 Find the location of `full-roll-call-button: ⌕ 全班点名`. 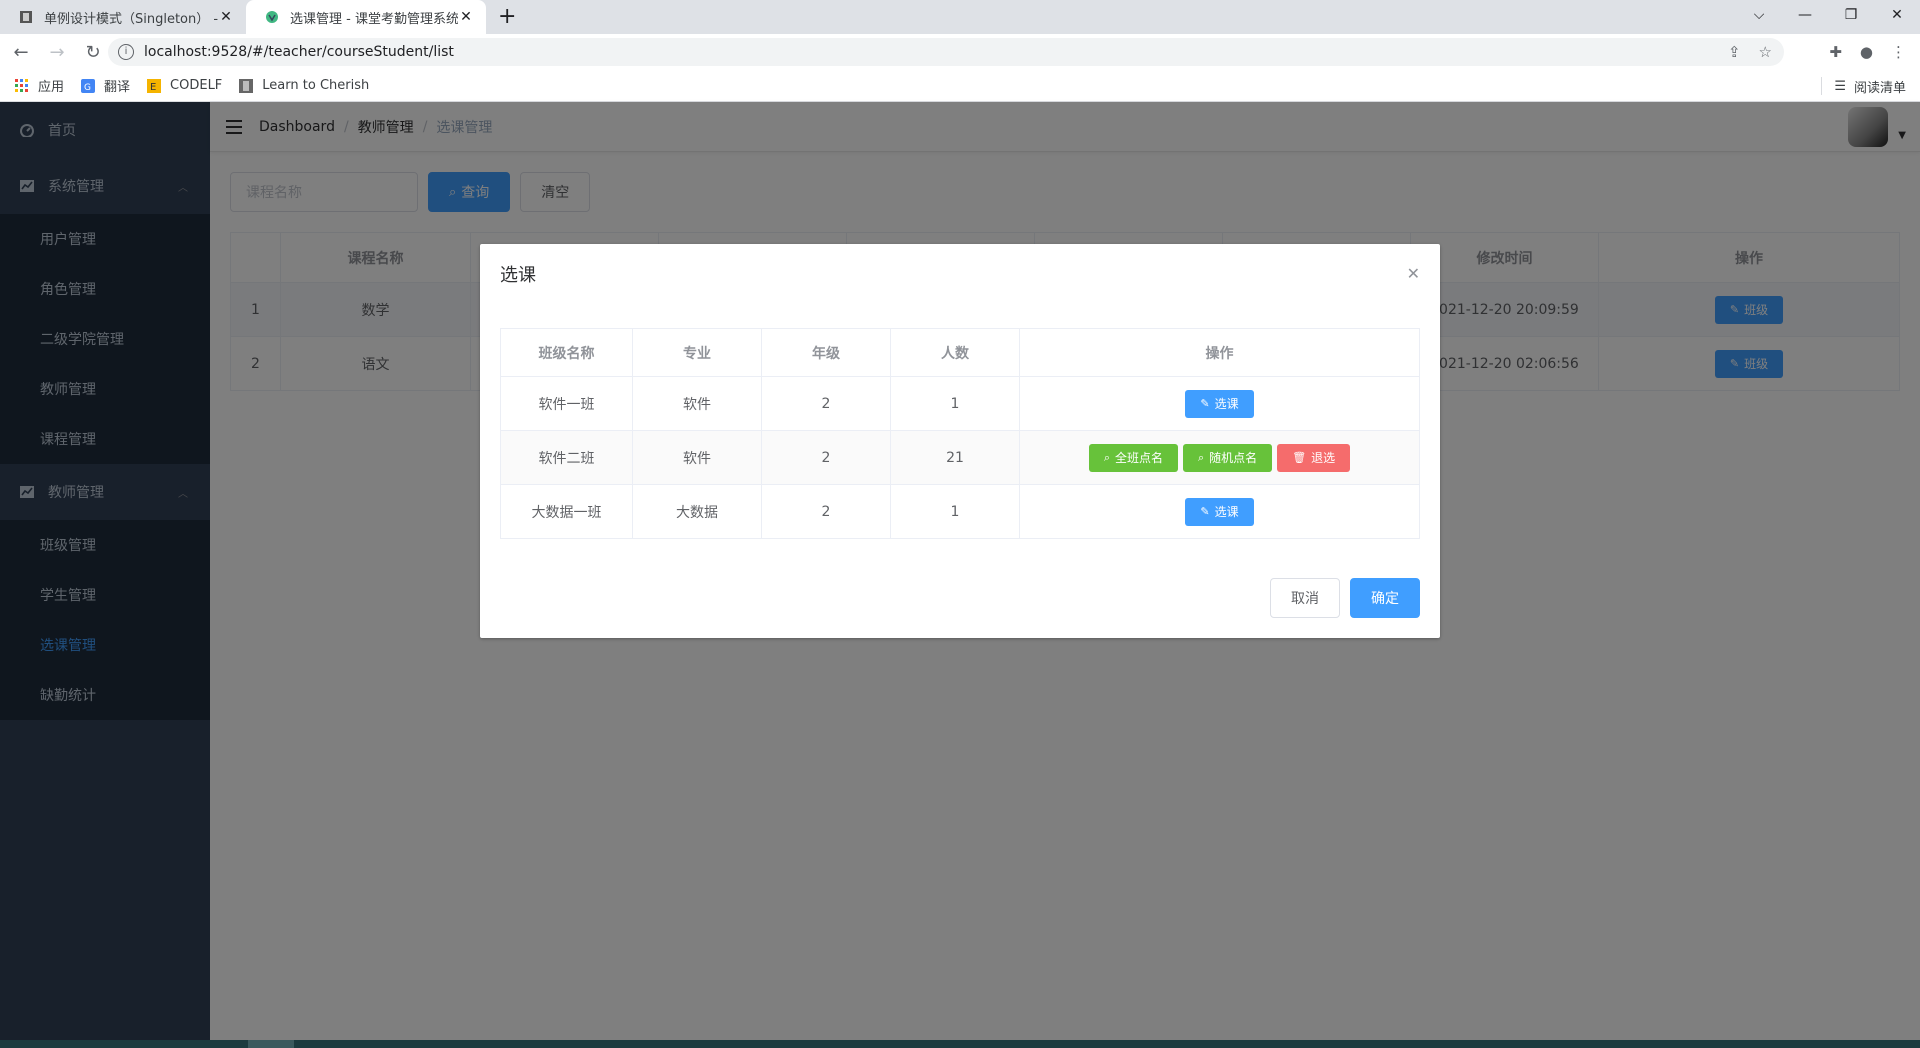

full-roll-call-button: ⌕ 全班点名 is located at coordinates (1133, 457).